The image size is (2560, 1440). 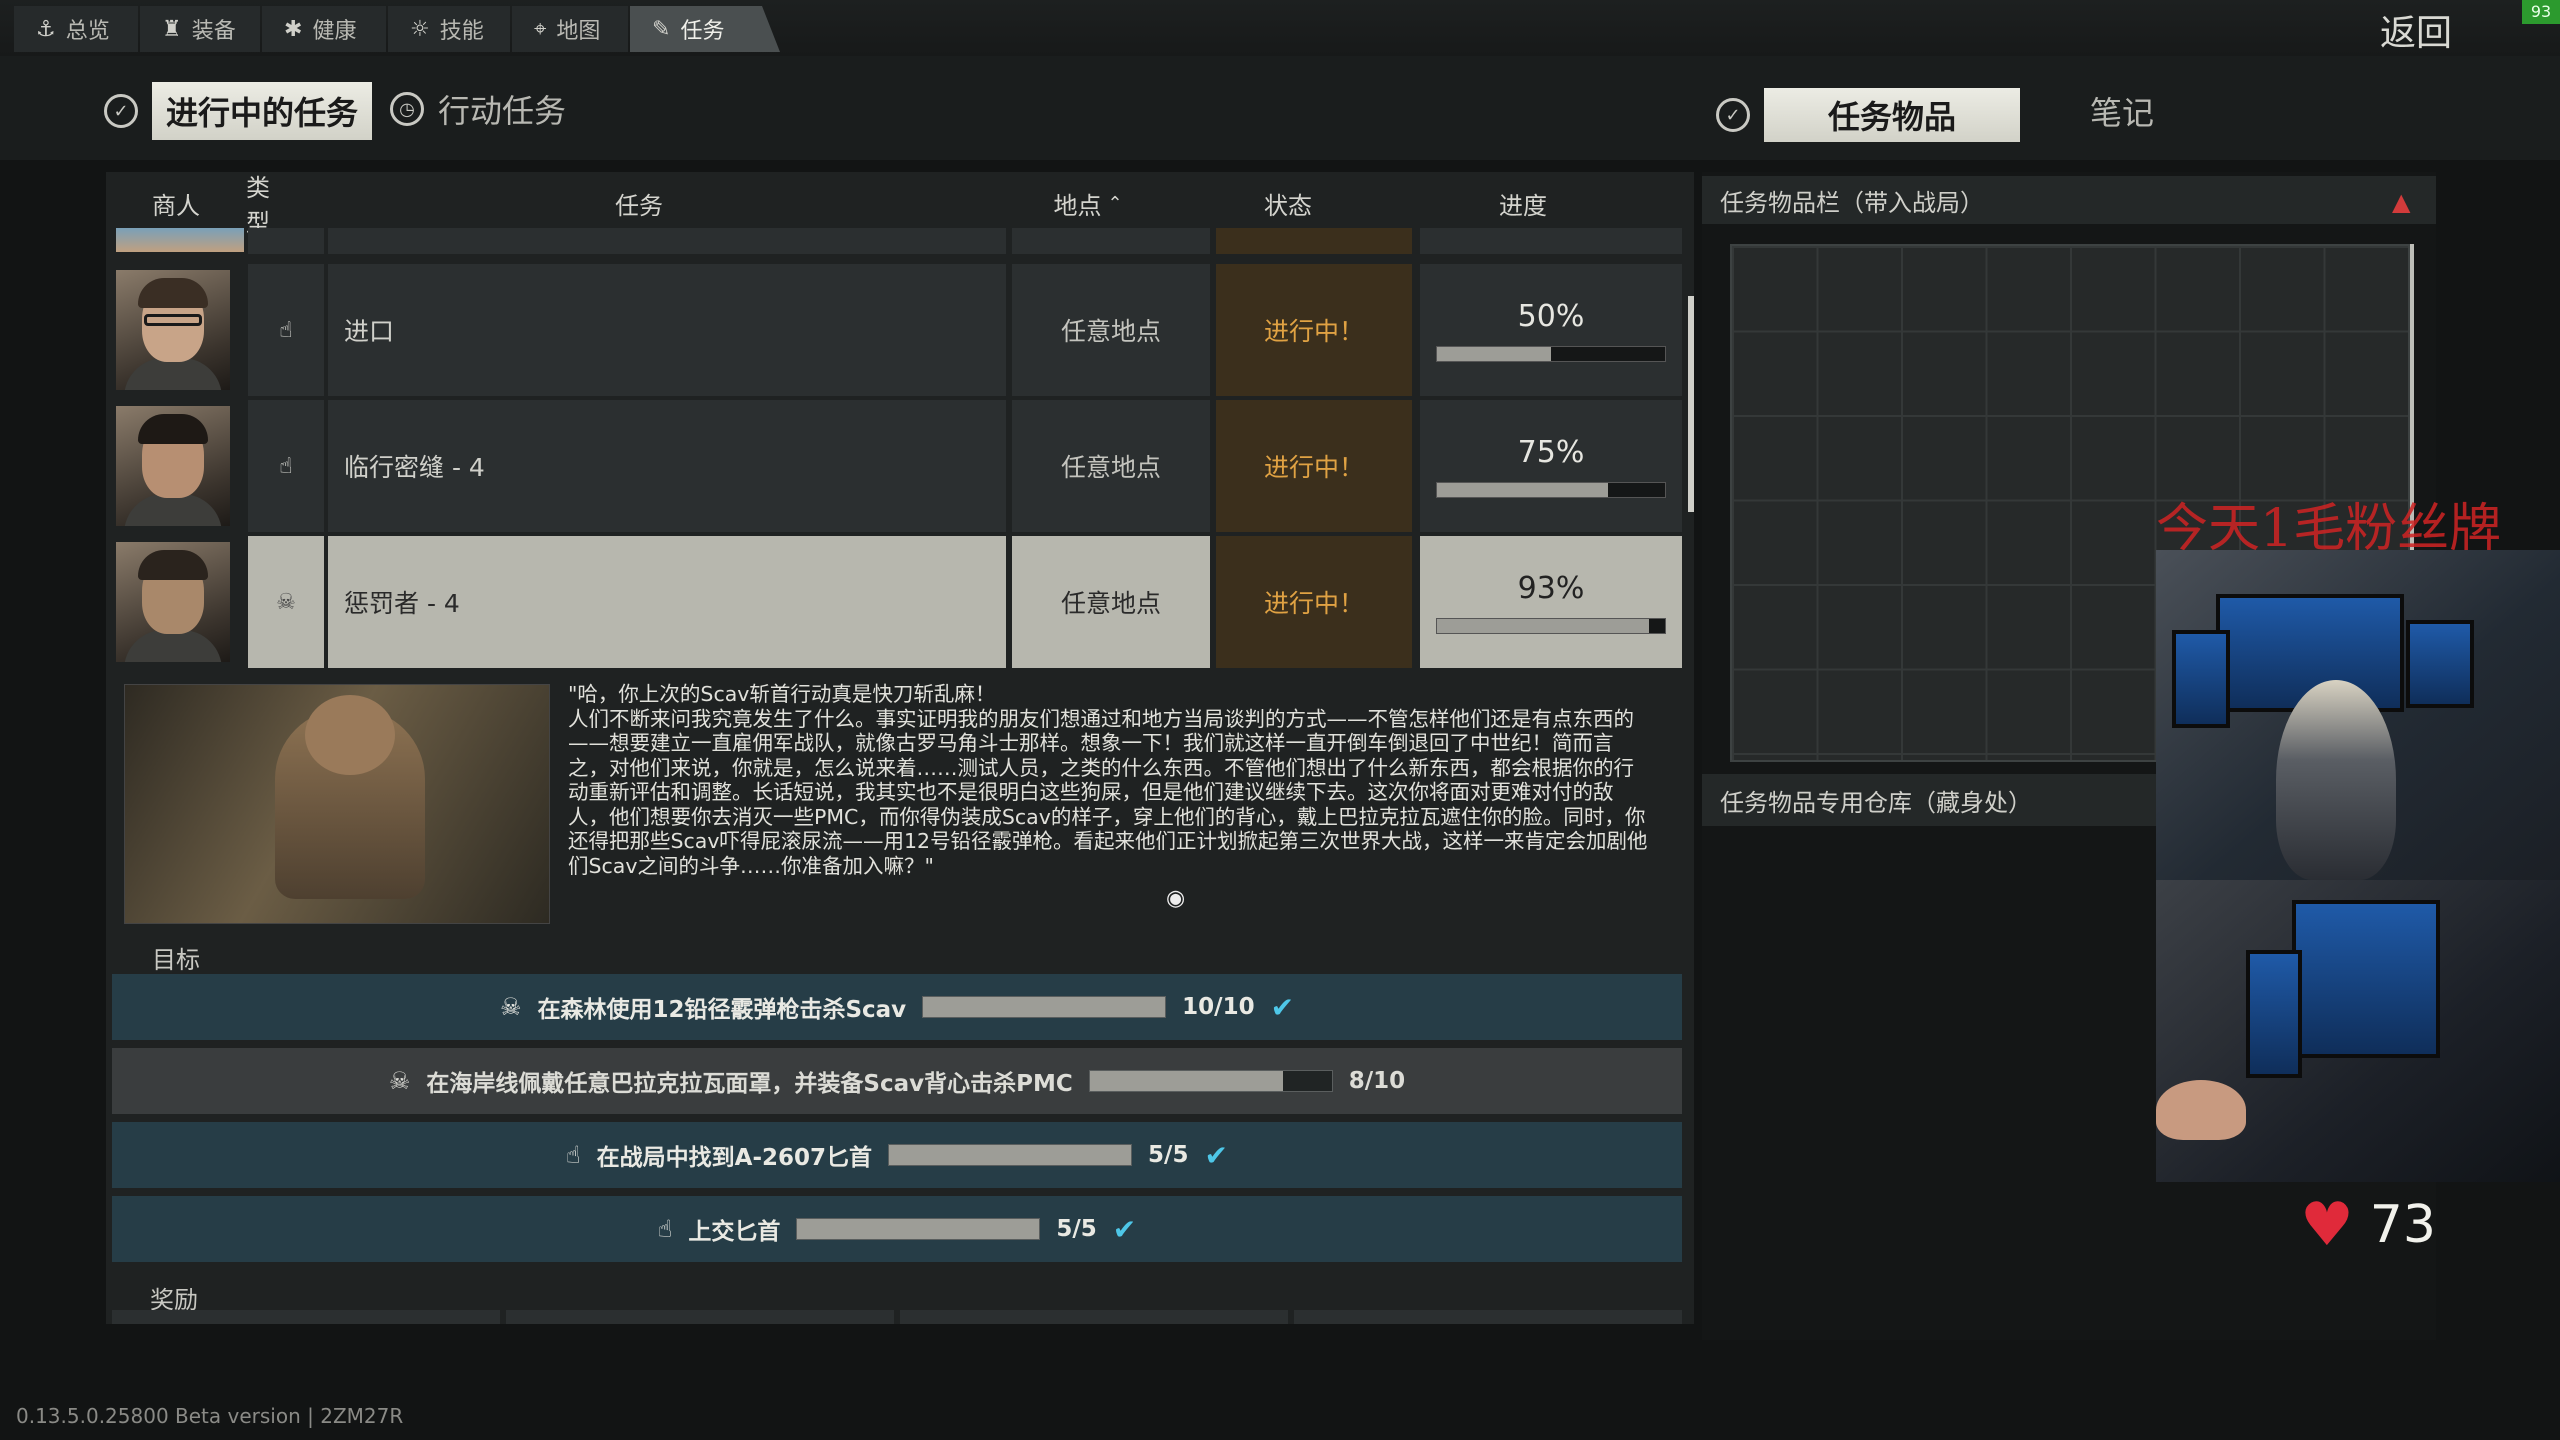 I want to click on nav-tab-label: 健康, so click(x=334, y=31).